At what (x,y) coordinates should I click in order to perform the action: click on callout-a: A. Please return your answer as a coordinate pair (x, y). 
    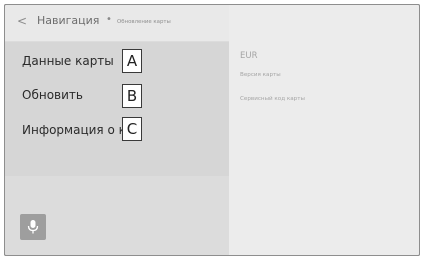
    Looking at the image, I should click on (132, 61).